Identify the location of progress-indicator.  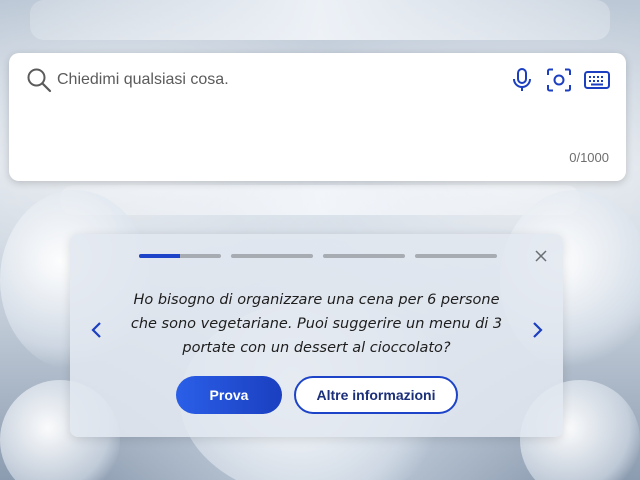
(318, 256).